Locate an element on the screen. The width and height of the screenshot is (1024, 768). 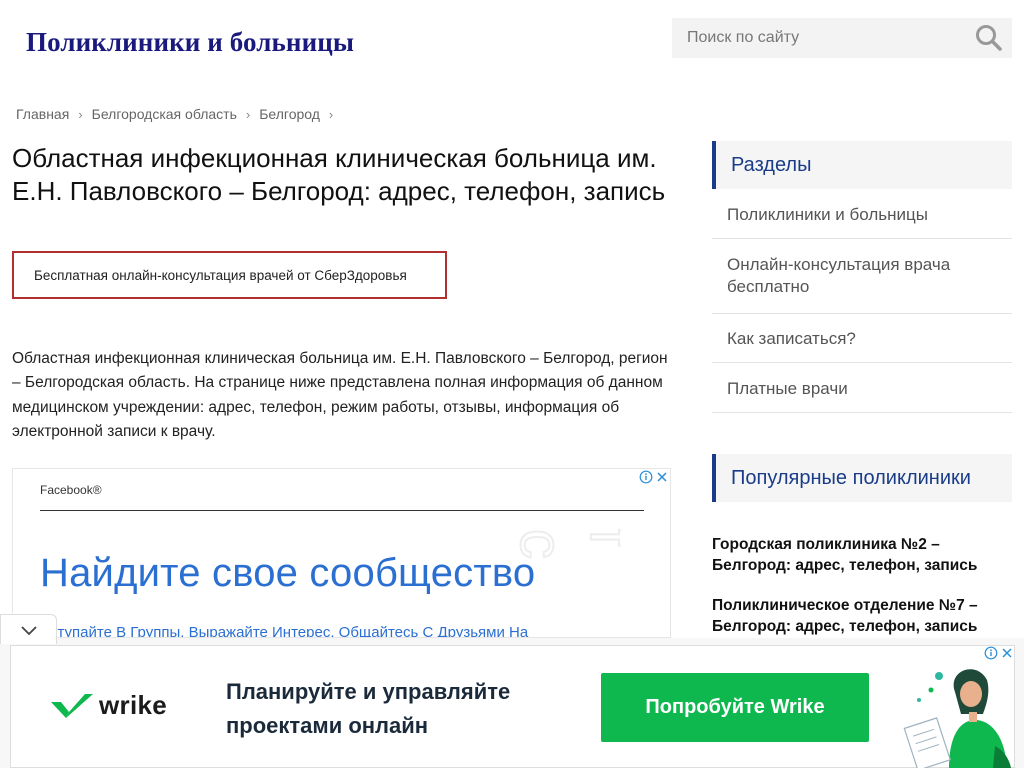
chevron-down-icon is located at coordinates (28, 630).